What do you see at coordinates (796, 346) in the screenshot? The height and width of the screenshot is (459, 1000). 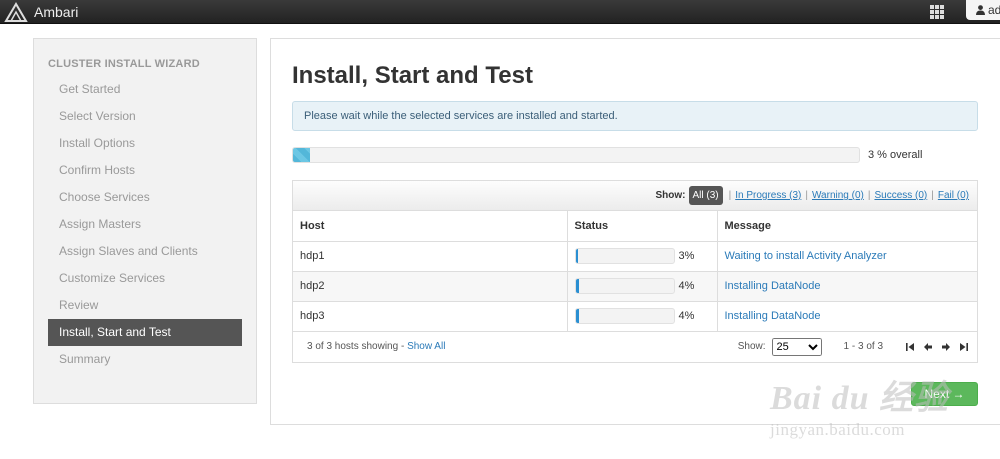 I see `page-size-select: 25` at bounding box center [796, 346].